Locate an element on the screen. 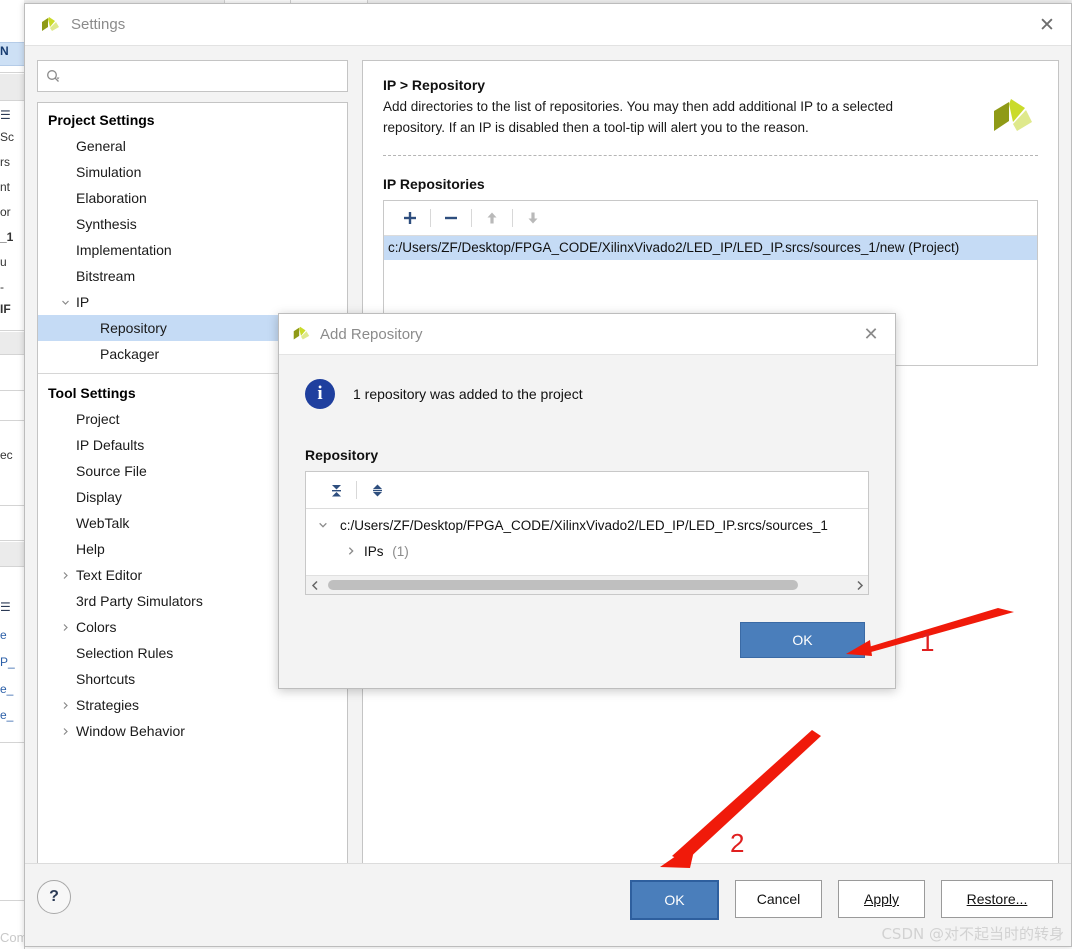 This screenshot has width=1072, height=949. bg-sort-icon: ☰ is located at coordinates (5, 115).